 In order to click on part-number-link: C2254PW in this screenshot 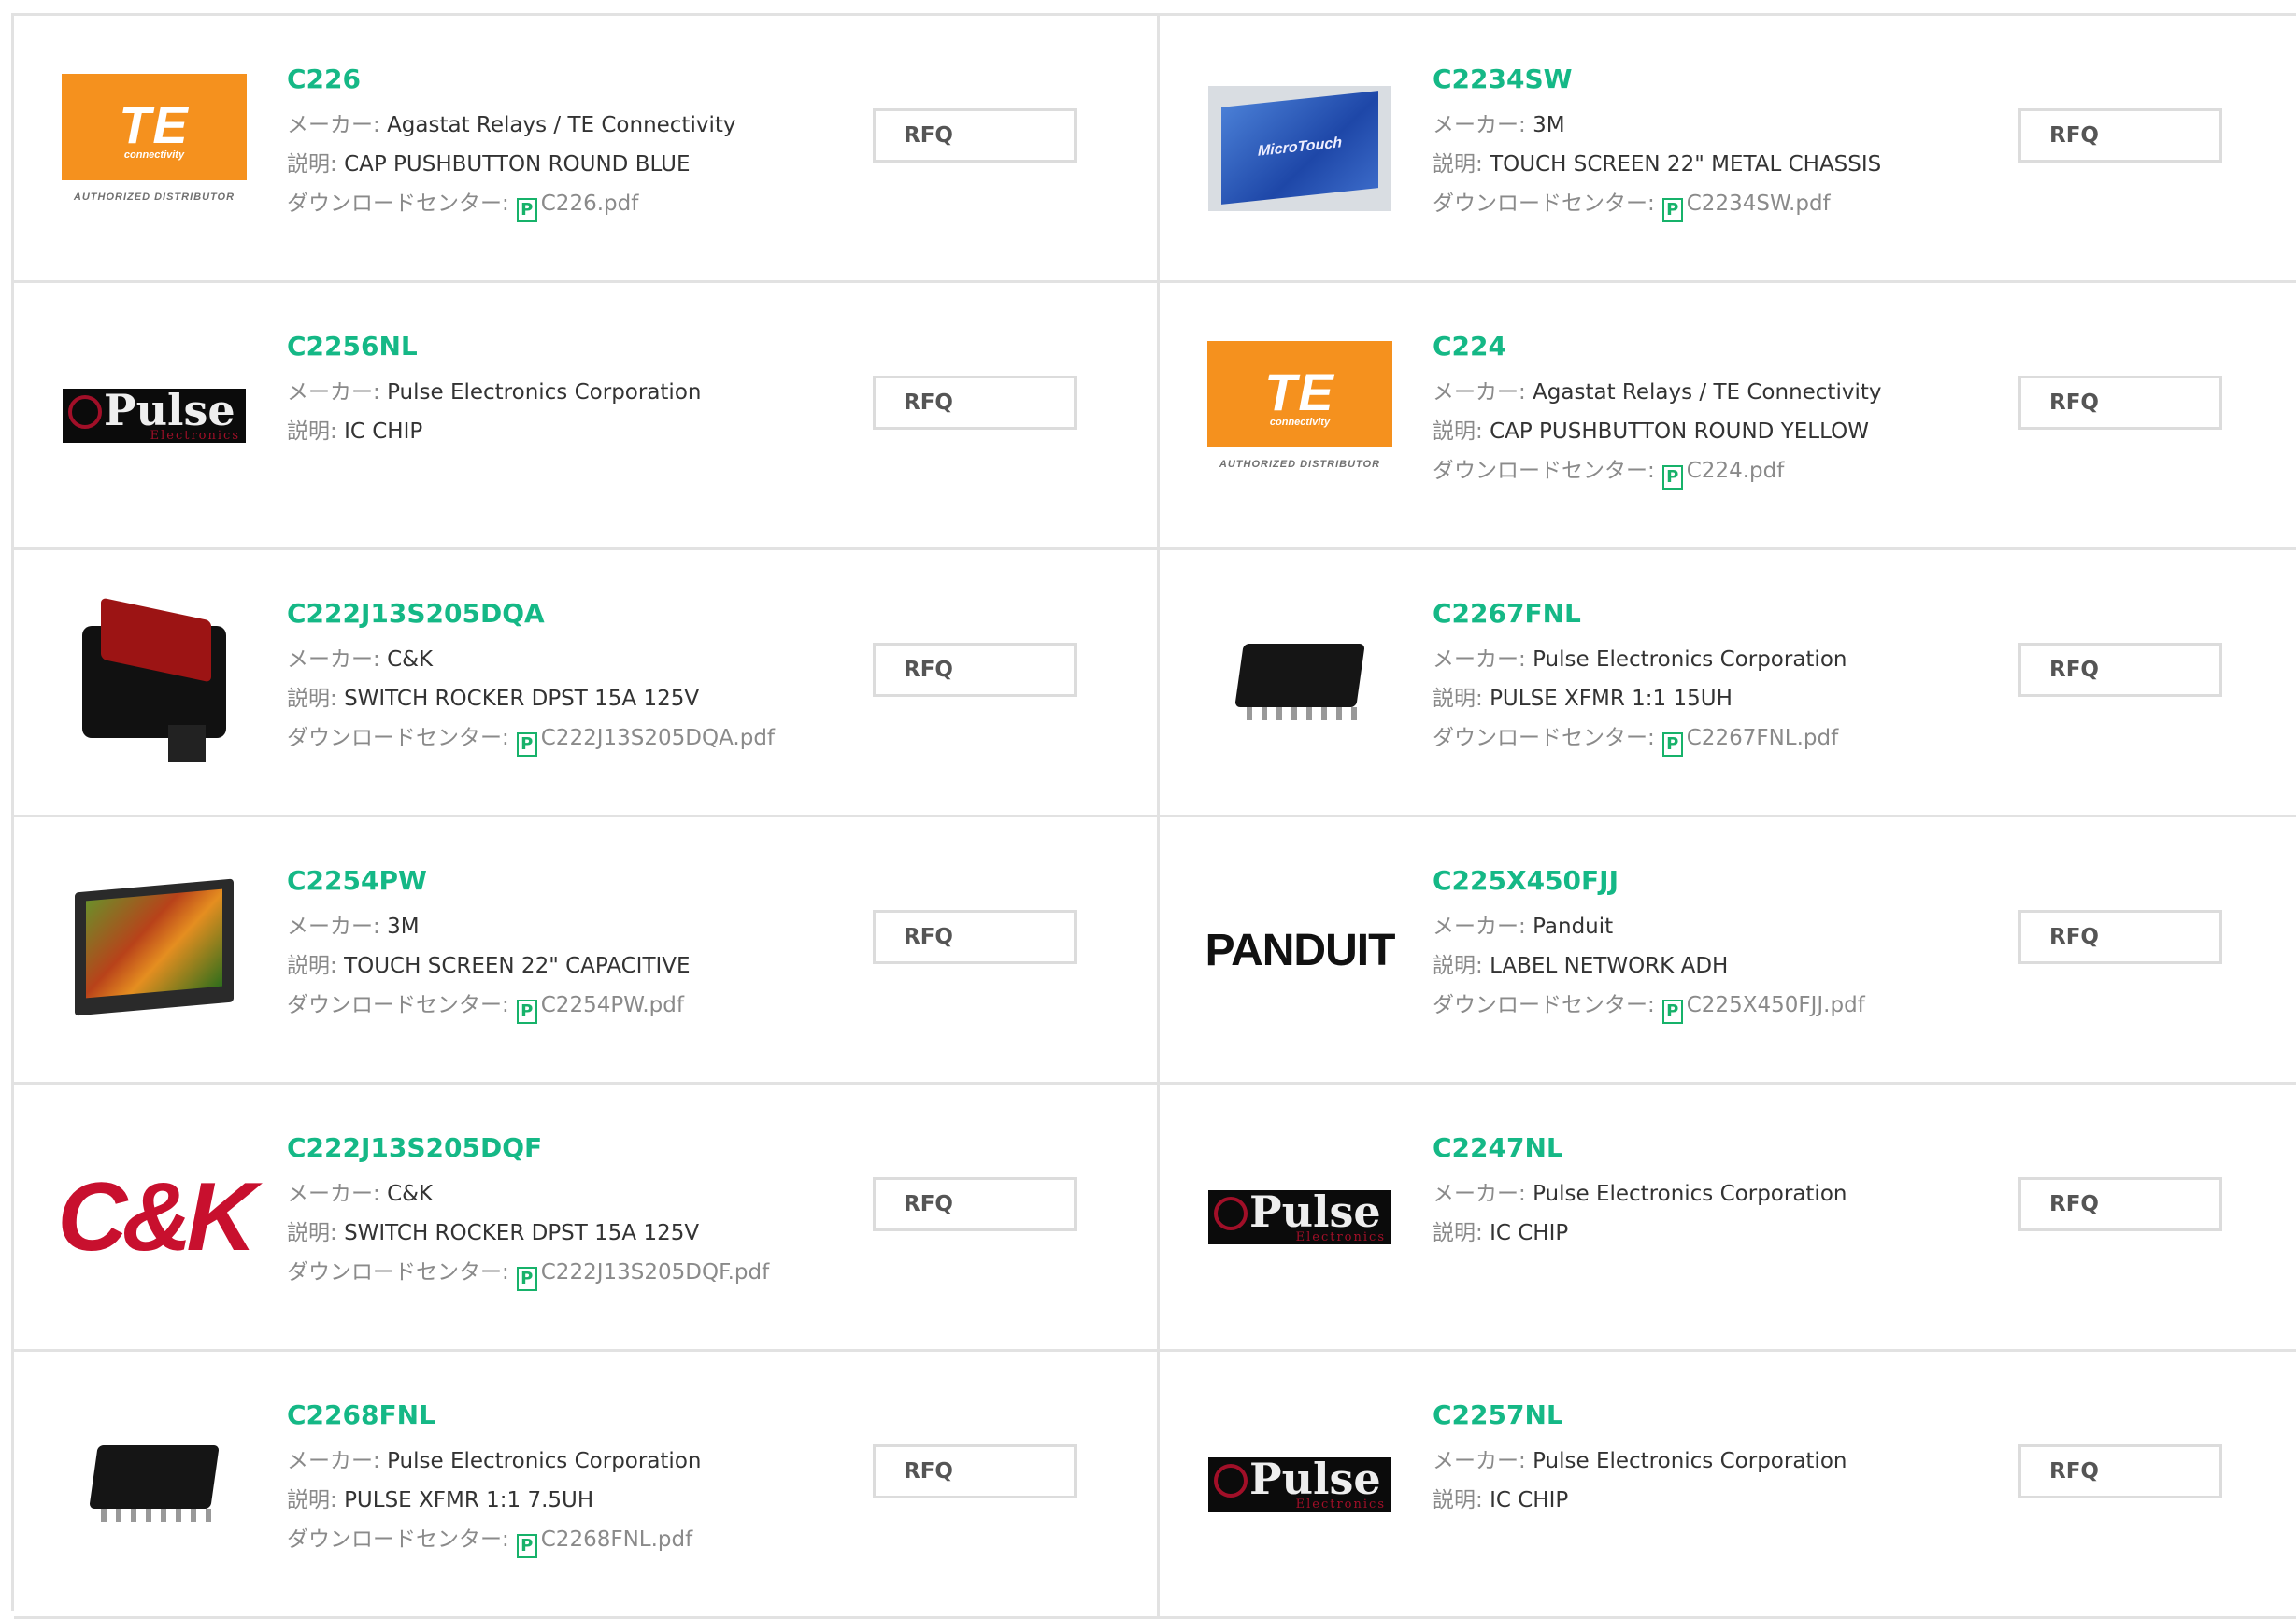, I will do `click(489, 881)`.